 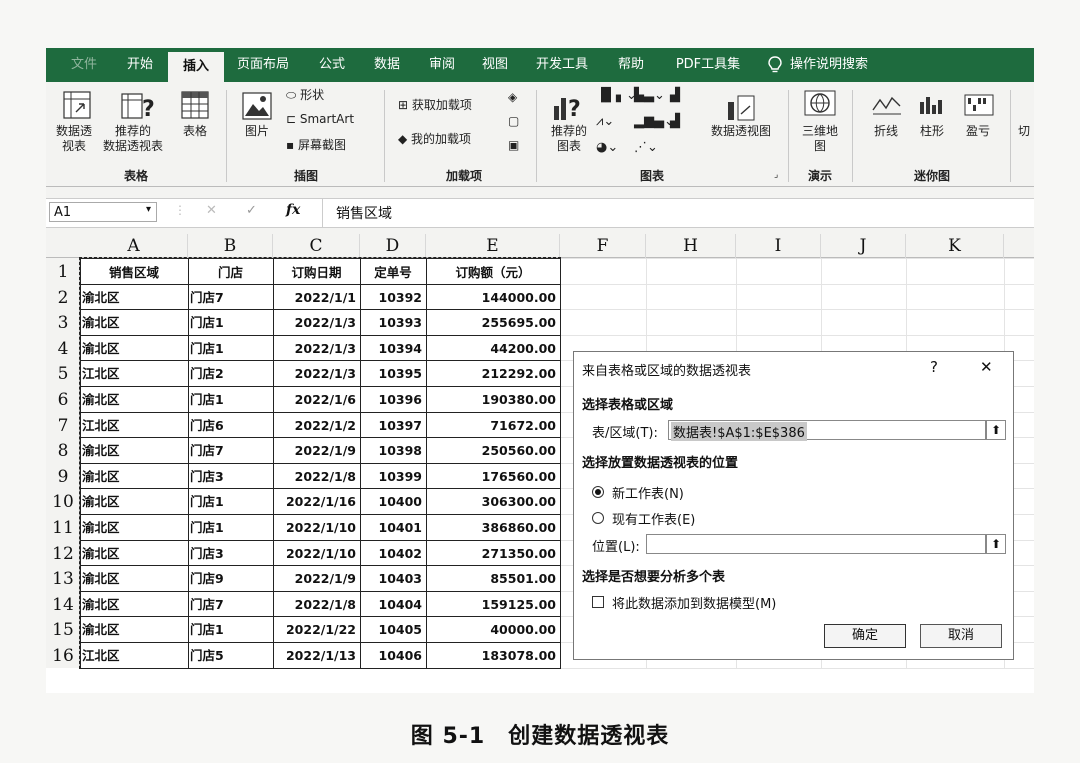 I want to click on row-header: 2, so click(x=63, y=299).